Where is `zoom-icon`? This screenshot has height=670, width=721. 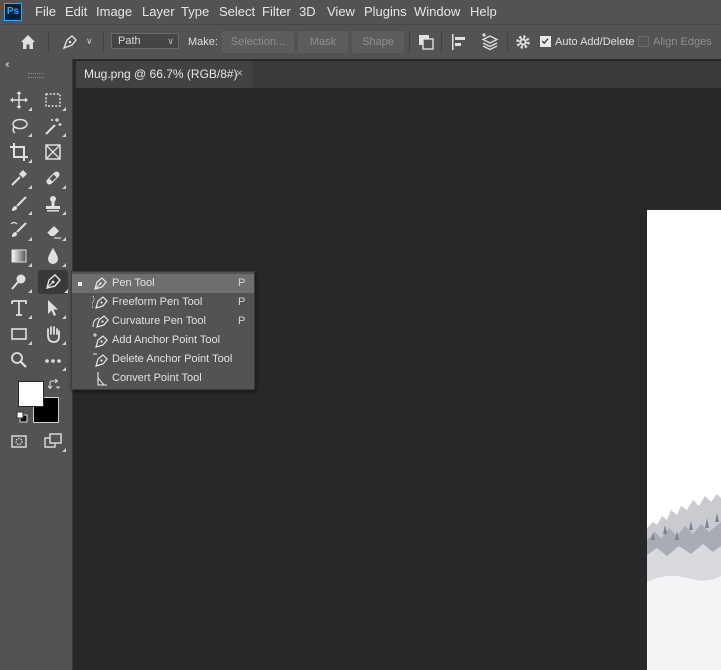 zoom-icon is located at coordinates (19, 360).